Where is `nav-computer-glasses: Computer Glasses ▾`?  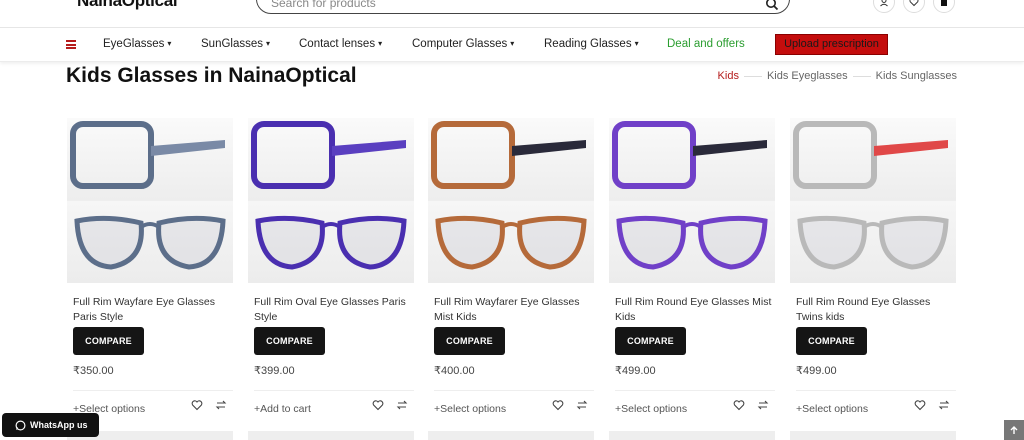
nav-computer-glasses: Computer Glasses ▾ is located at coordinates (463, 44).